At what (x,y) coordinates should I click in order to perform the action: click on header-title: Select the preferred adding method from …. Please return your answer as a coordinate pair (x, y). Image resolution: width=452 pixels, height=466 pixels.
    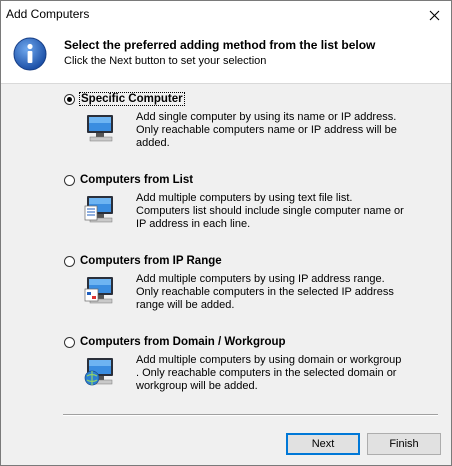
    Looking at the image, I should click on (220, 45).